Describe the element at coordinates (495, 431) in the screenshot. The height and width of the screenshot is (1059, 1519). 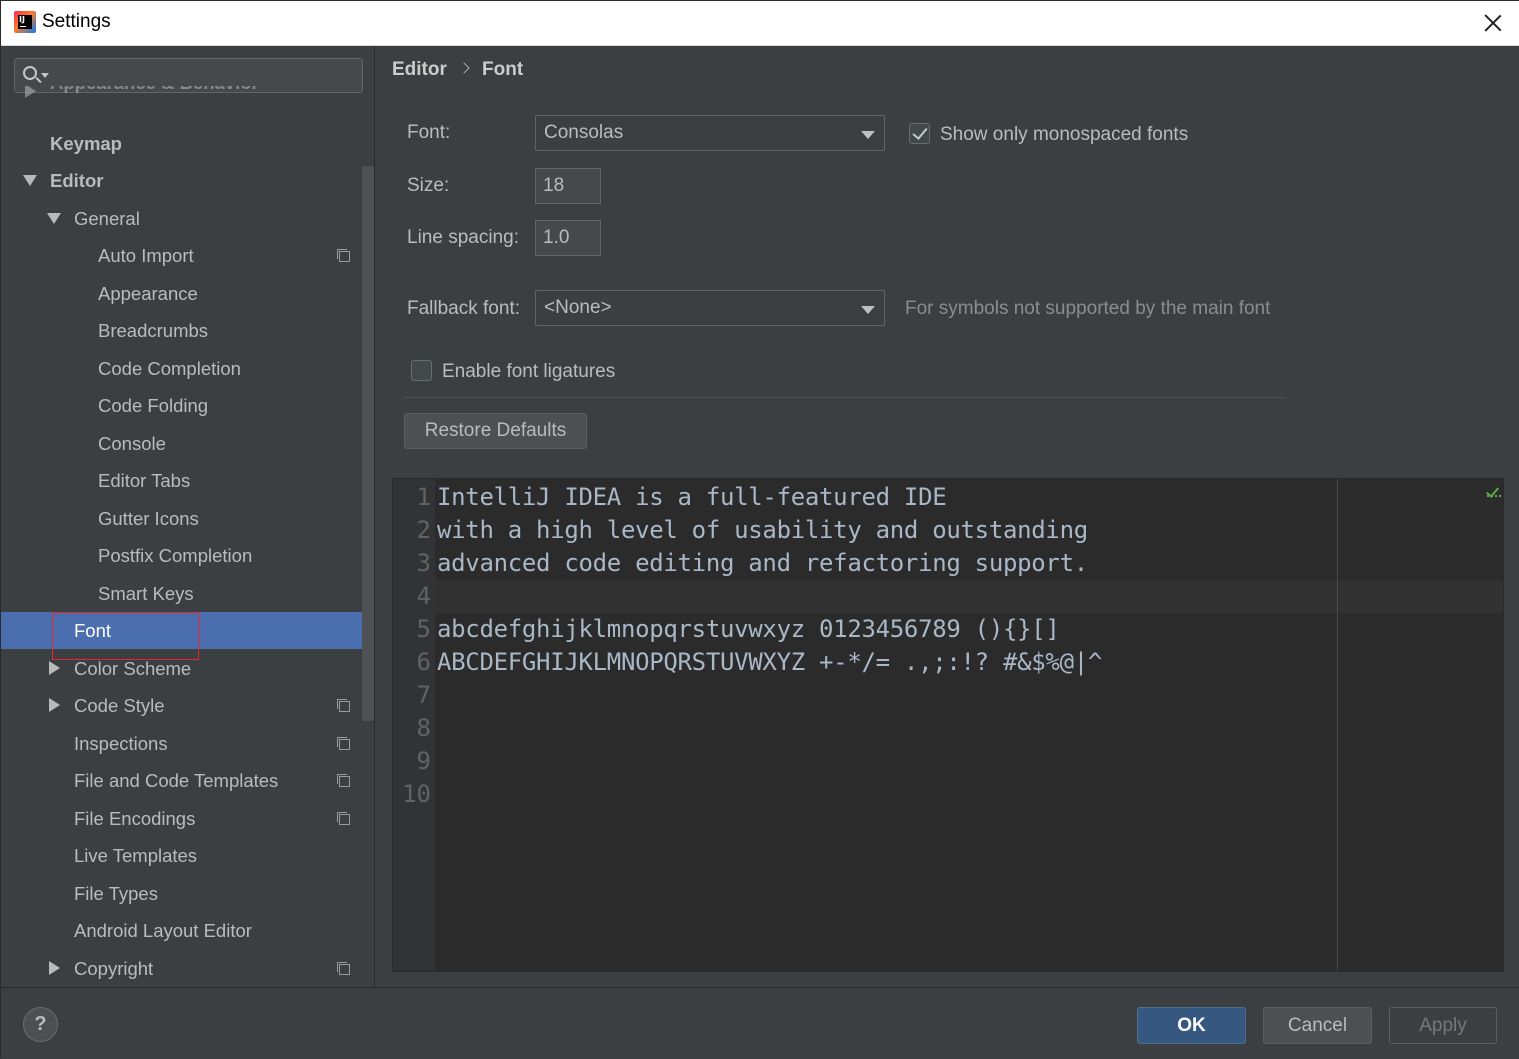
I see `restore-defaults-button: Restore Defaults` at that location.